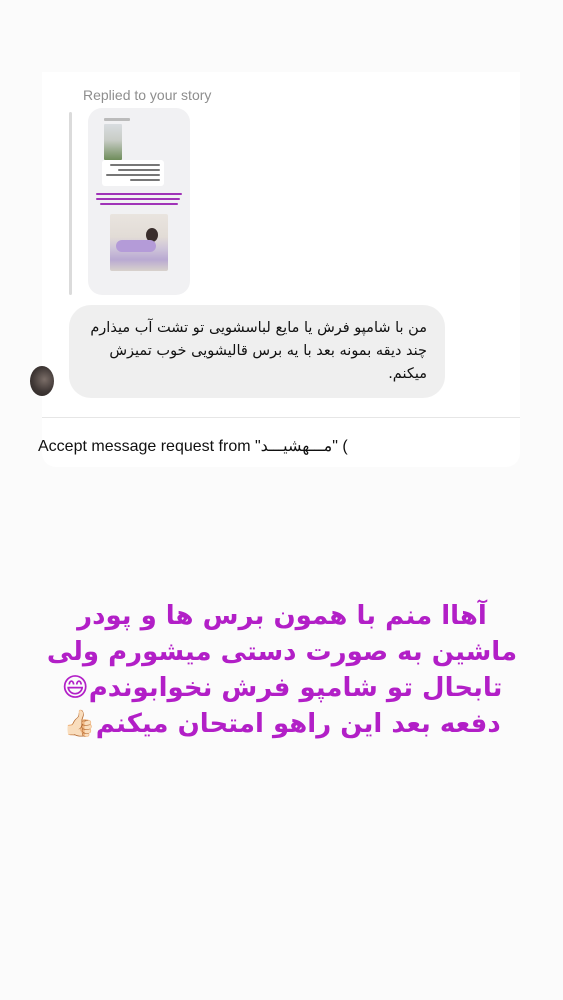 The image size is (563, 1000). I want to click on divider, so click(281, 417).